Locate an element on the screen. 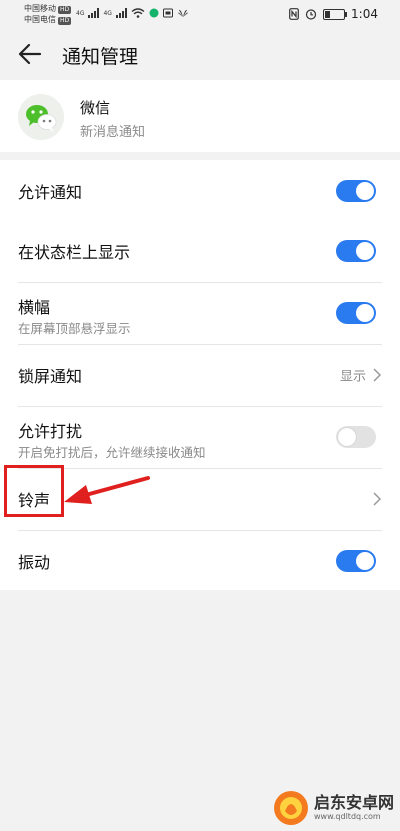 This screenshot has width=400, height=831. battery-icon is located at coordinates (335, 14).